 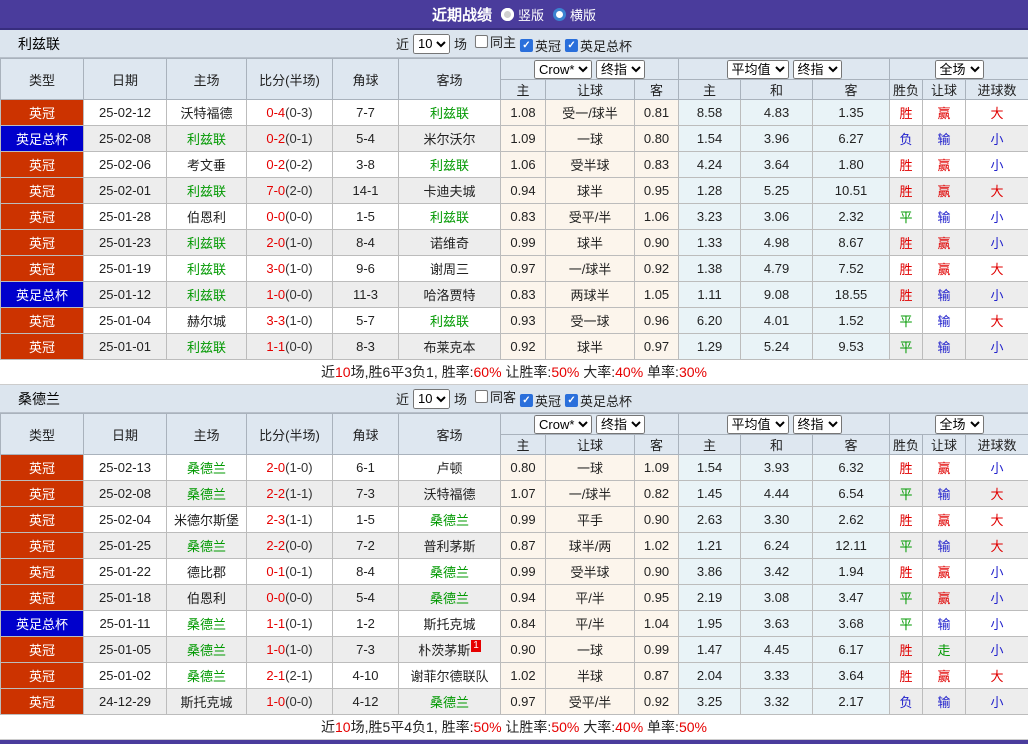 What do you see at coordinates (777, 468) in the screenshot?
I see `avg-draw-odds: 3.93` at bounding box center [777, 468].